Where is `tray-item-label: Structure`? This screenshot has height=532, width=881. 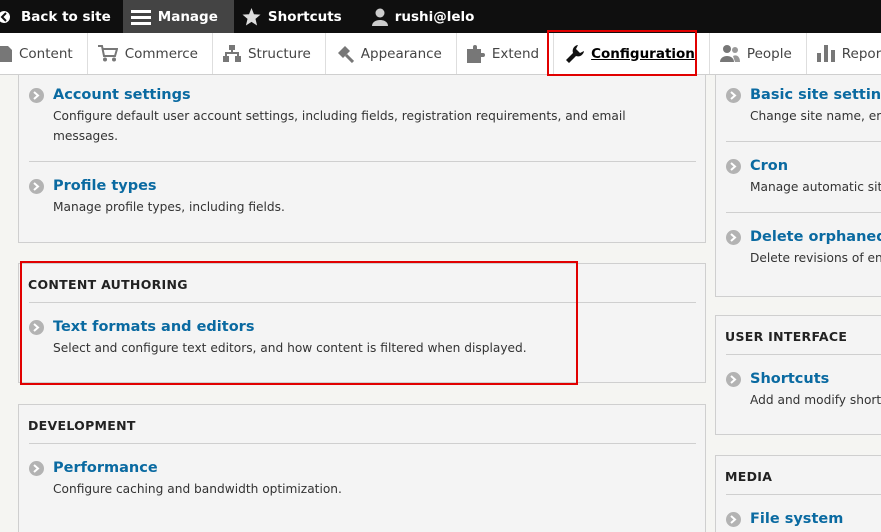 tray-item-label: Structure is located at coordinates (279, 53).